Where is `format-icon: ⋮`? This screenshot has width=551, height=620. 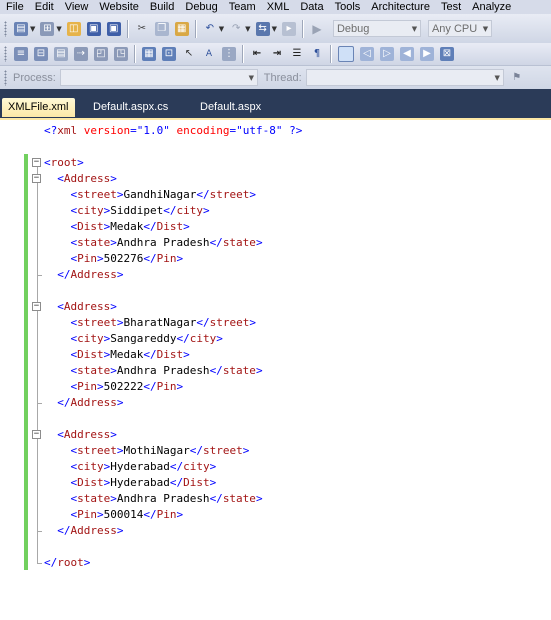
format-icon: ⋮ is located at coordinates (229, 54).